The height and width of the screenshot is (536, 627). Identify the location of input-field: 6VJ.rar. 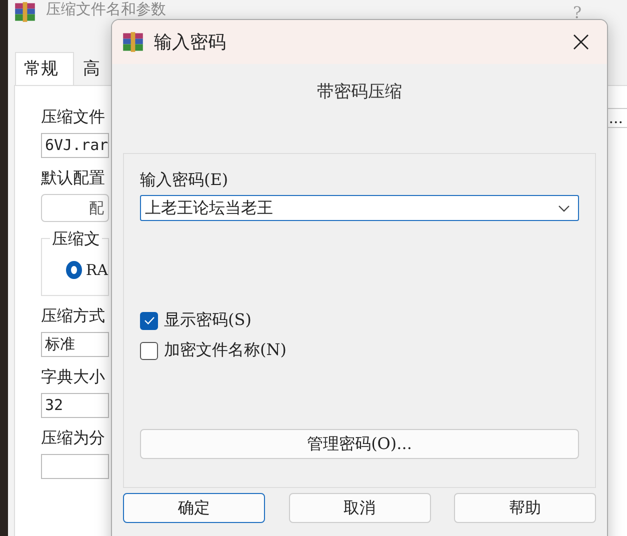
(75, 145).